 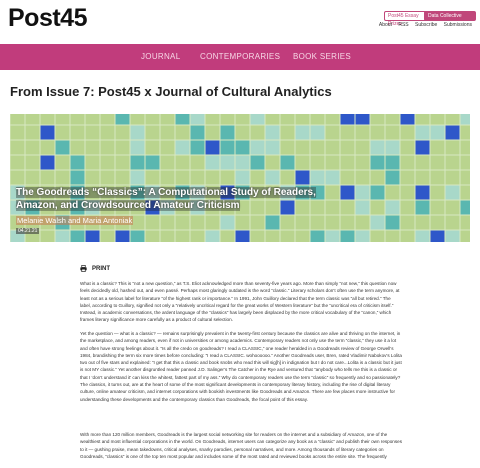 I want to click on submissions-link: Submissions, so click(x=458, y=25).